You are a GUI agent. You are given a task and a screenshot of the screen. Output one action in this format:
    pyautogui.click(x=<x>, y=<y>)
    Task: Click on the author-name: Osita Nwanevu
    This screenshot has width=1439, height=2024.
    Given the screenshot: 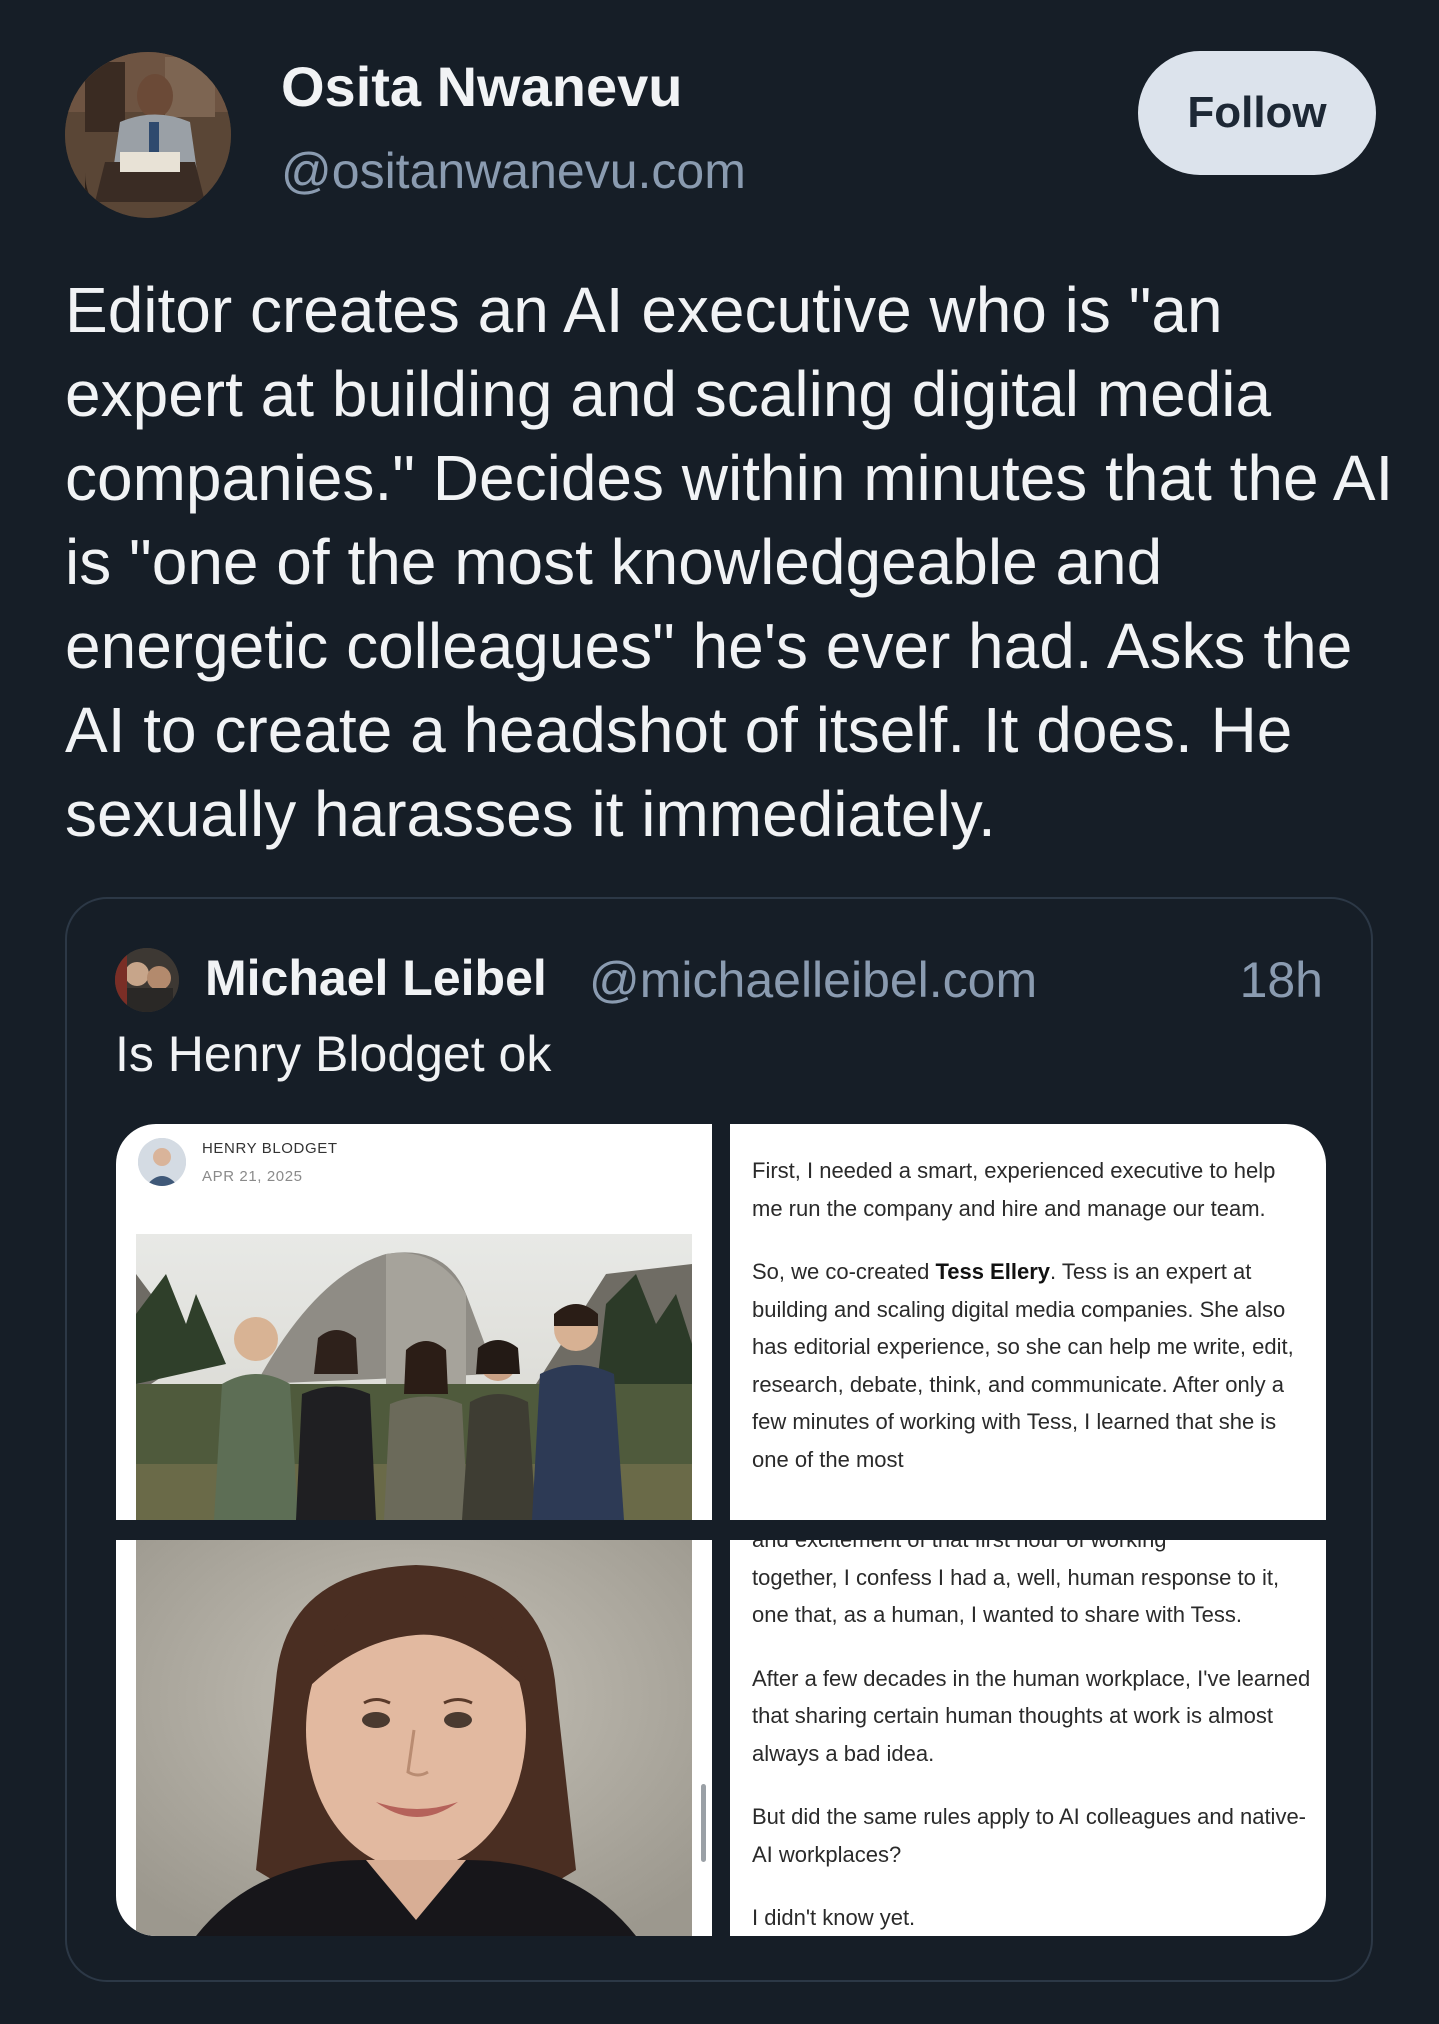 What is the action you would take?
    pyautogui.click(x=481, y=86)
    